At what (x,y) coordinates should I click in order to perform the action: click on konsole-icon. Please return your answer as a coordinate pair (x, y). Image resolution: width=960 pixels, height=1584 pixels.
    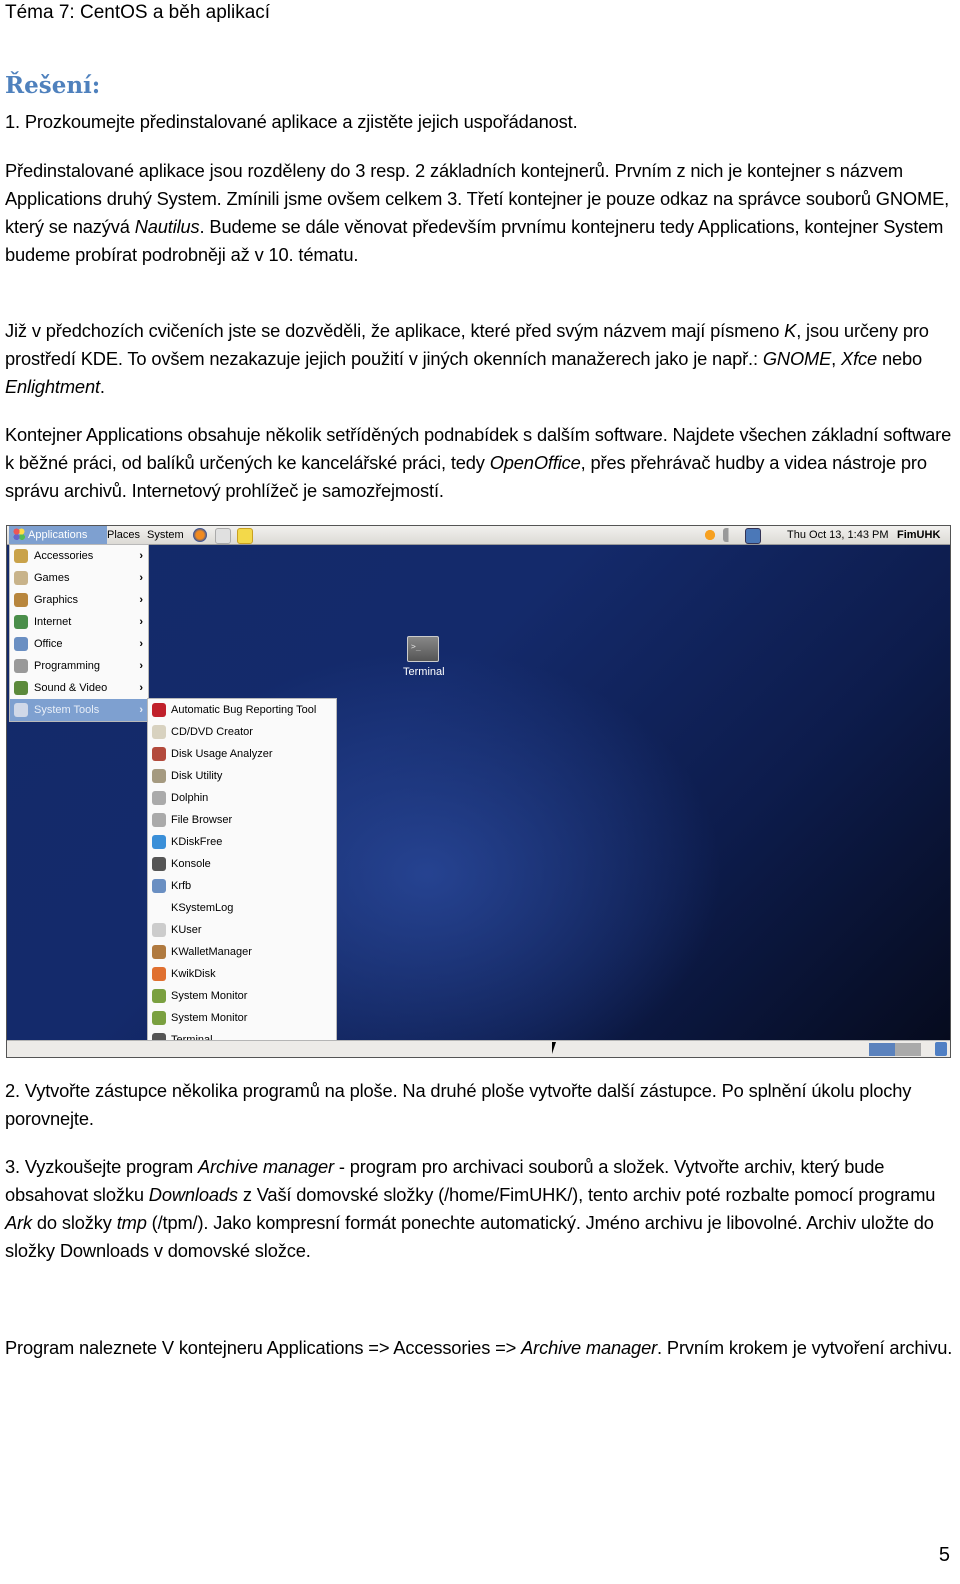
    Looking at the image, I should click on (159, 864).